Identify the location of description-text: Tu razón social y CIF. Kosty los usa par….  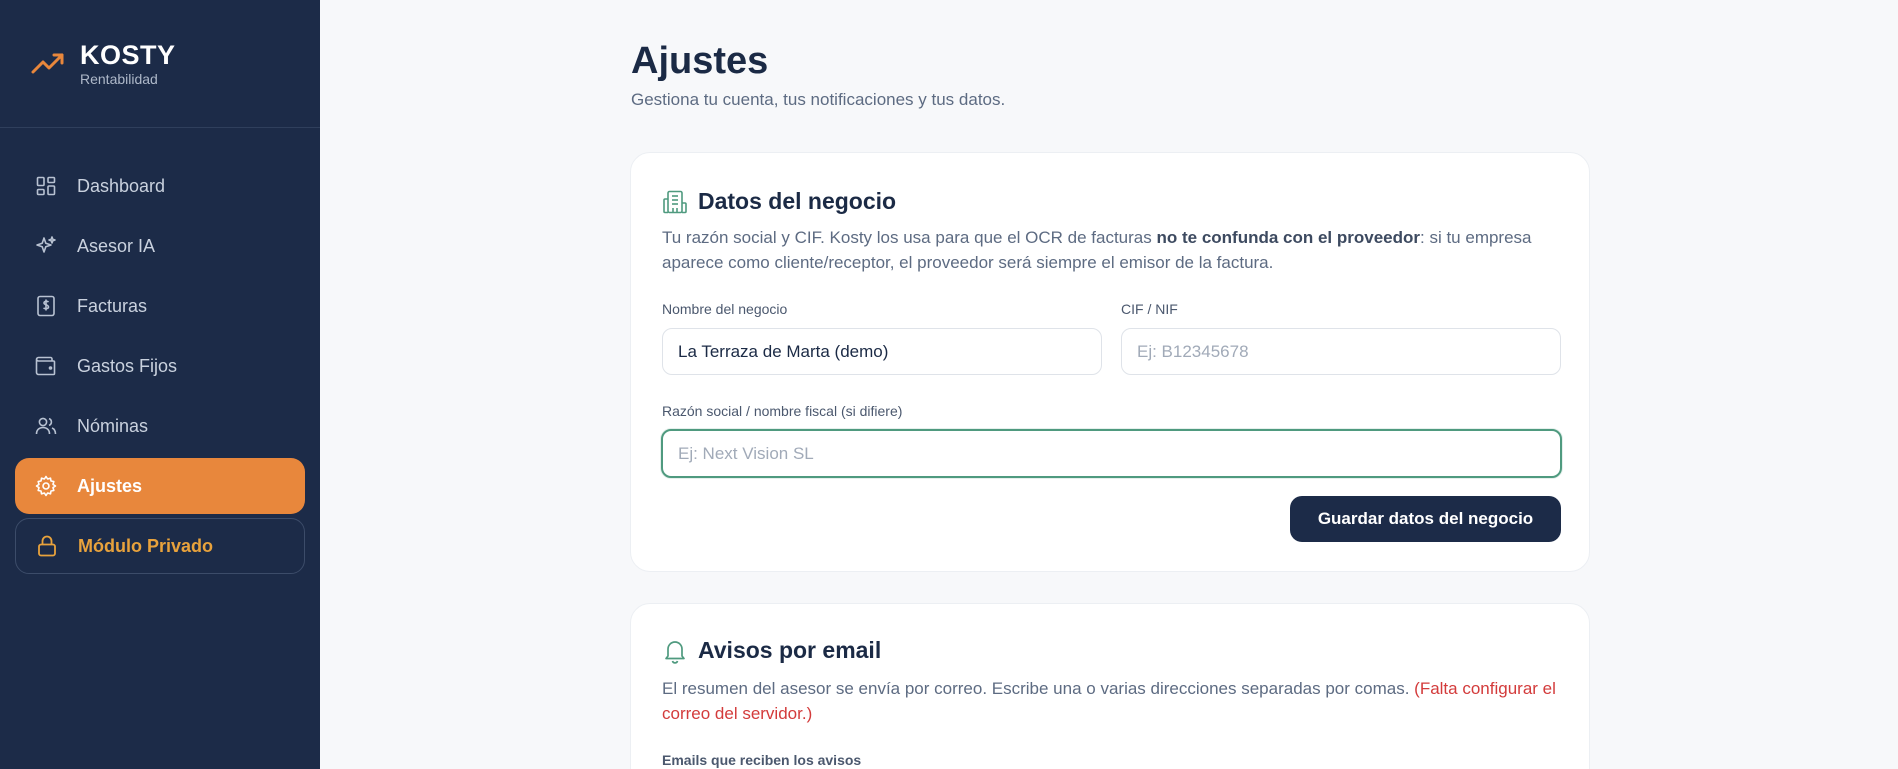
(909, 237).